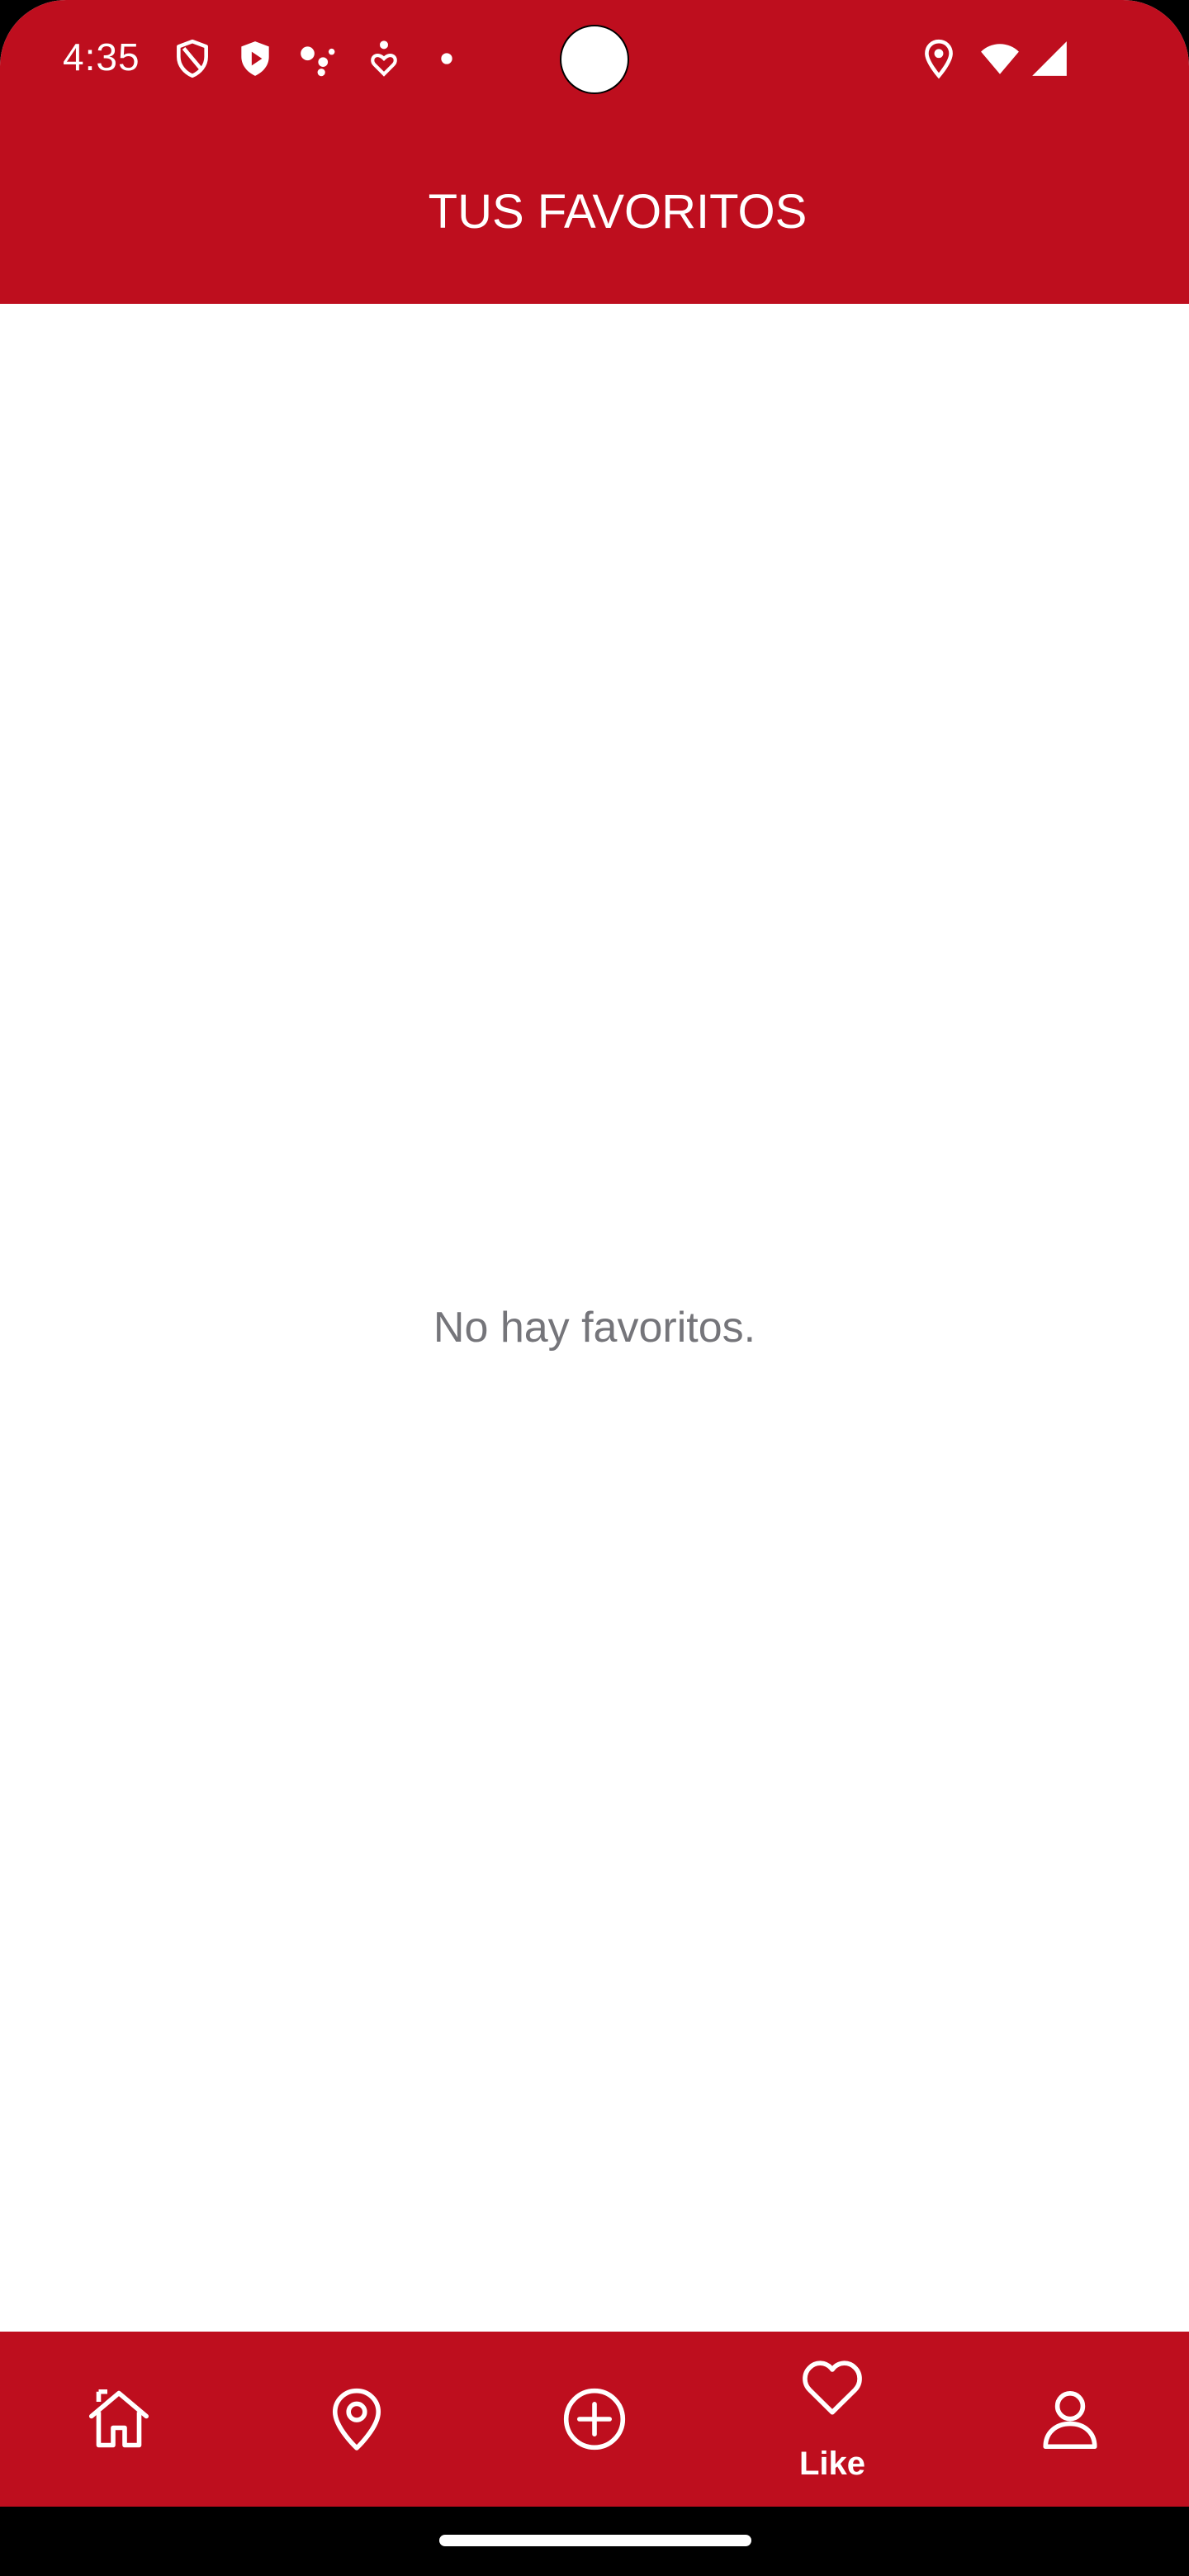  I want to click on nav-item-profile, so click(1070, 2419).